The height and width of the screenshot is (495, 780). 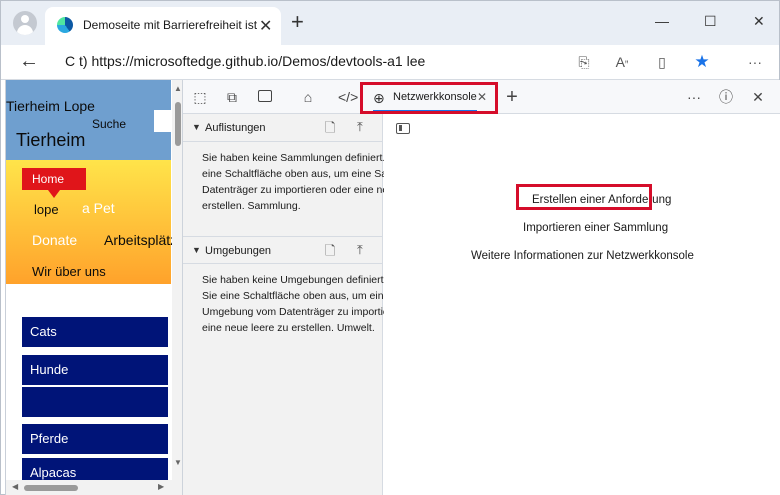 What do you see at coordinates (265, 97) in the screenshot?
I see `dock-side-icon` at bounding box center [265, 97].